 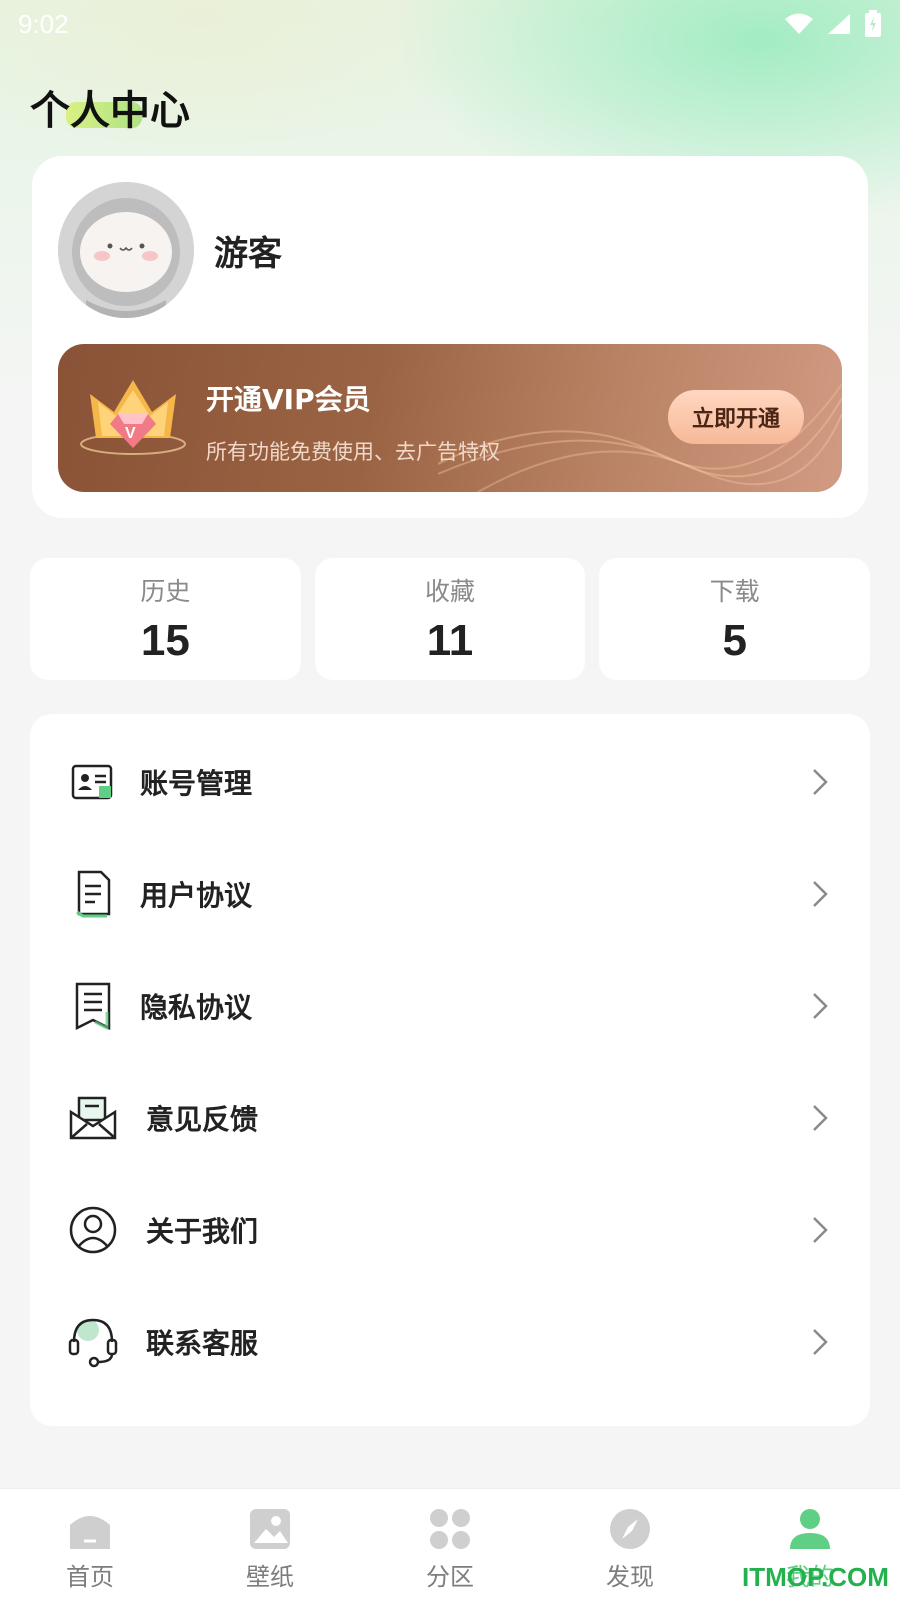 What do you see at coordinates (93, 894) in the screenshot?
I see `document-icon` at bounding box center [93, 894].